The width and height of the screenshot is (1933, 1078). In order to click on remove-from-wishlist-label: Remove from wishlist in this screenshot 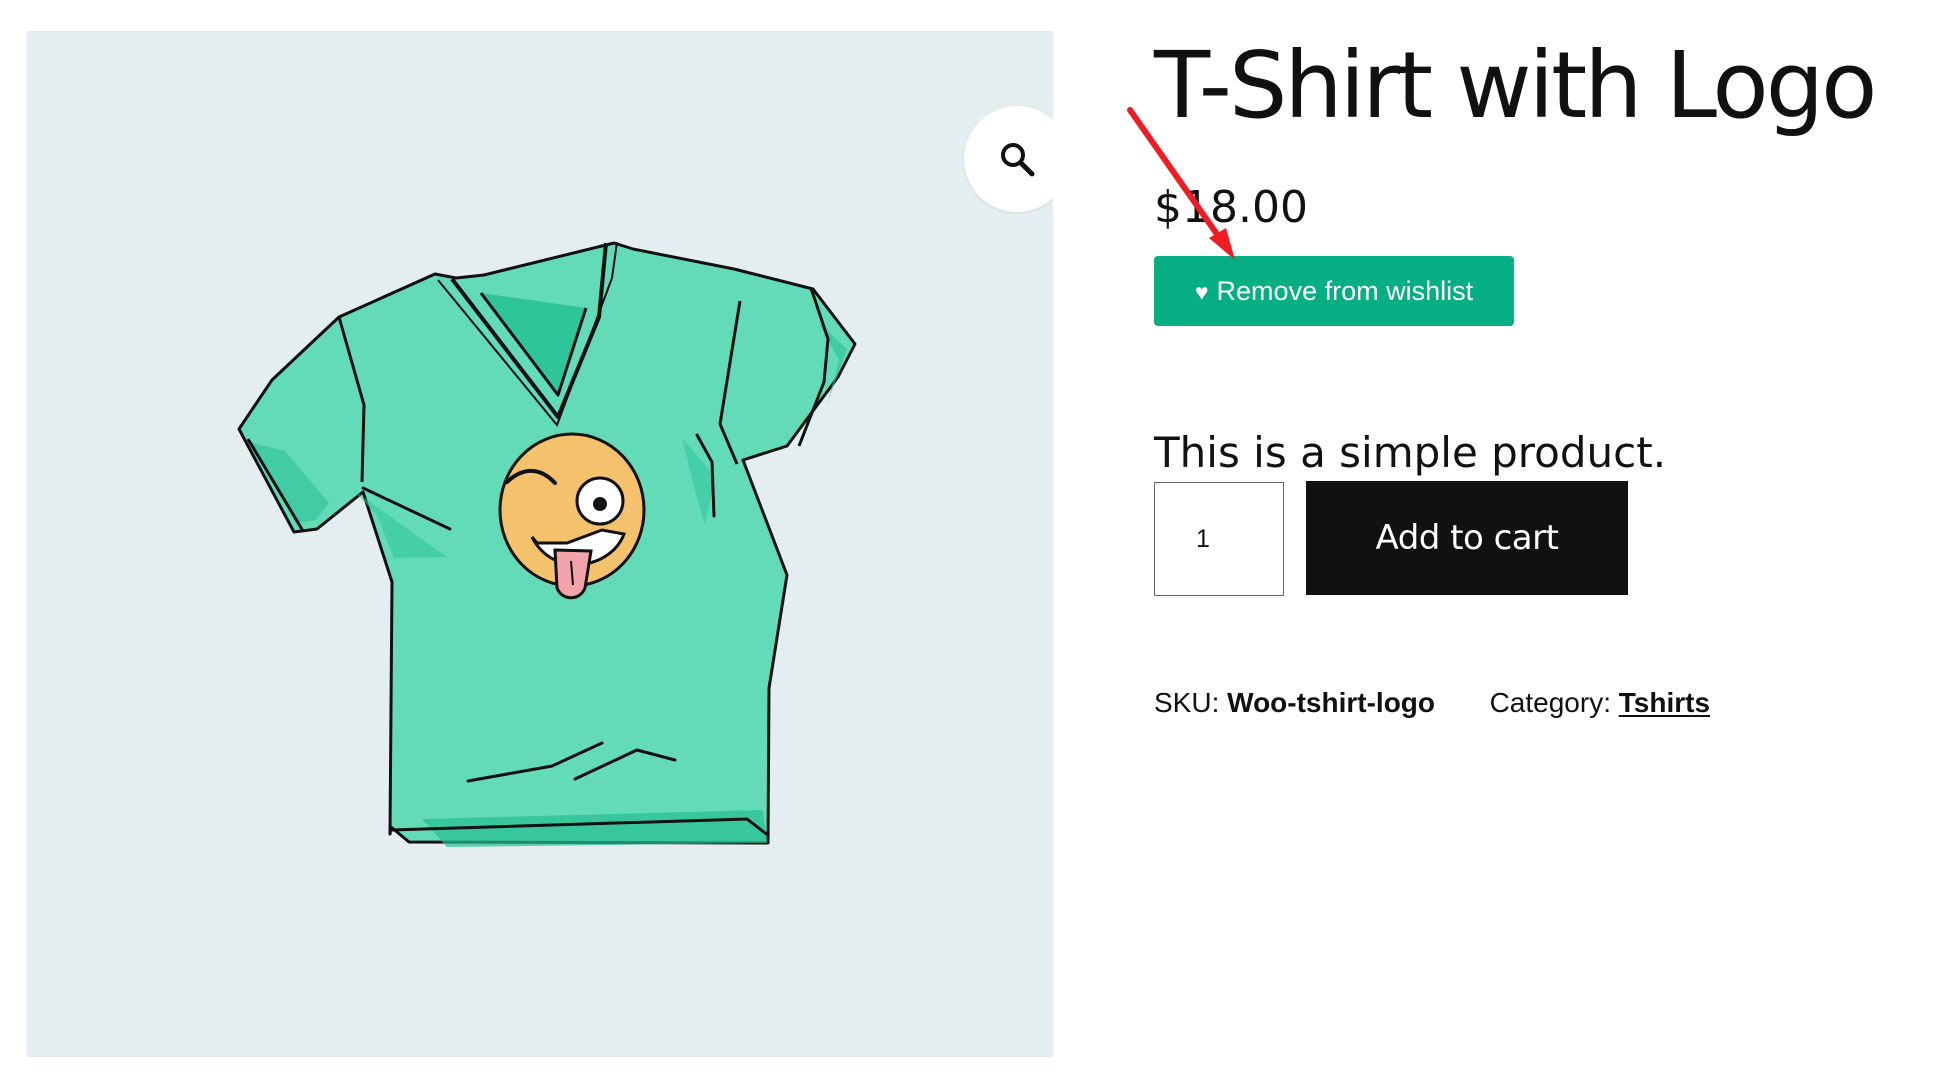, I will do `click(1345, 290)`.